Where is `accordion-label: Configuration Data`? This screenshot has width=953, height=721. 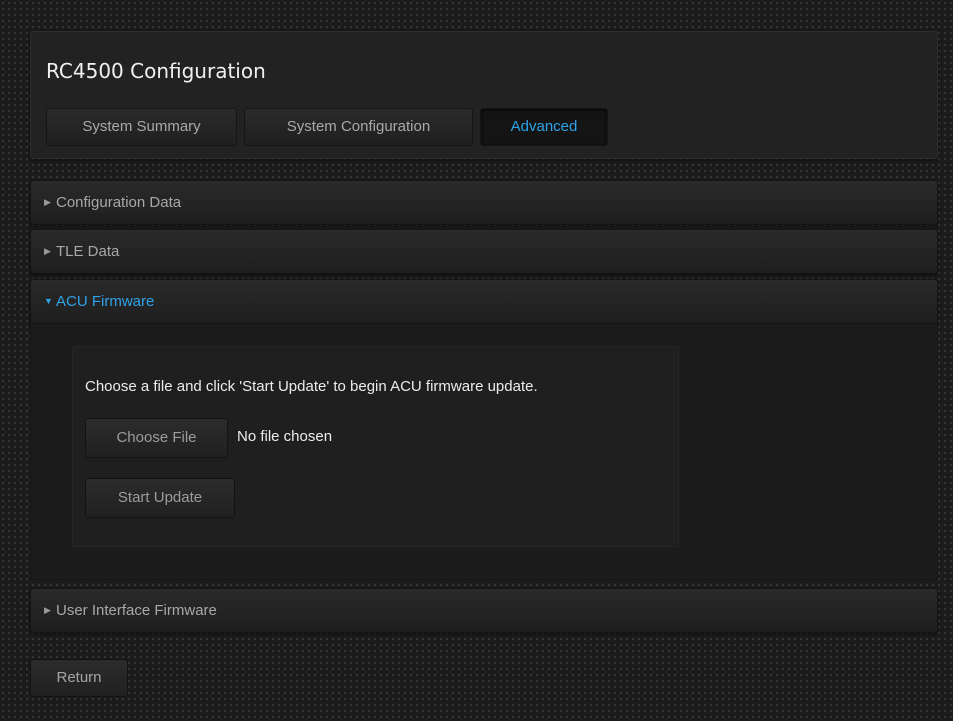 accordion-label: Configuration Data is located at coordinates (119, 202).